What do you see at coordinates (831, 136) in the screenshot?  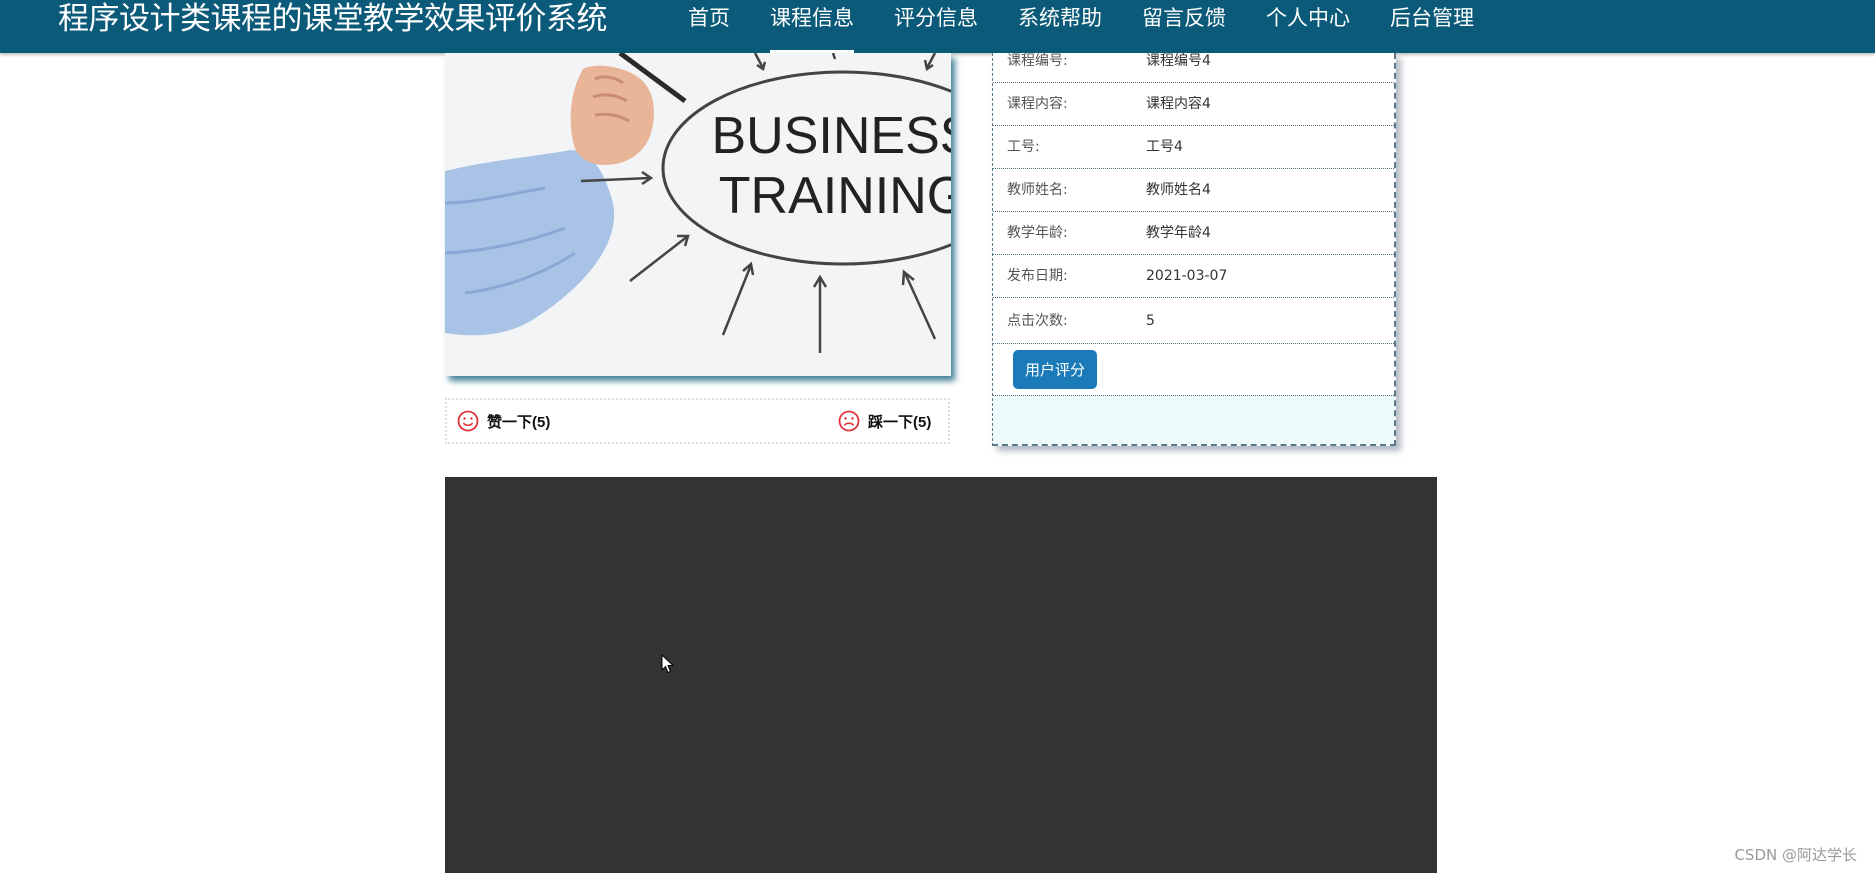 I see `image-text-business: BUSINESS` at bounding box center [831, 136].